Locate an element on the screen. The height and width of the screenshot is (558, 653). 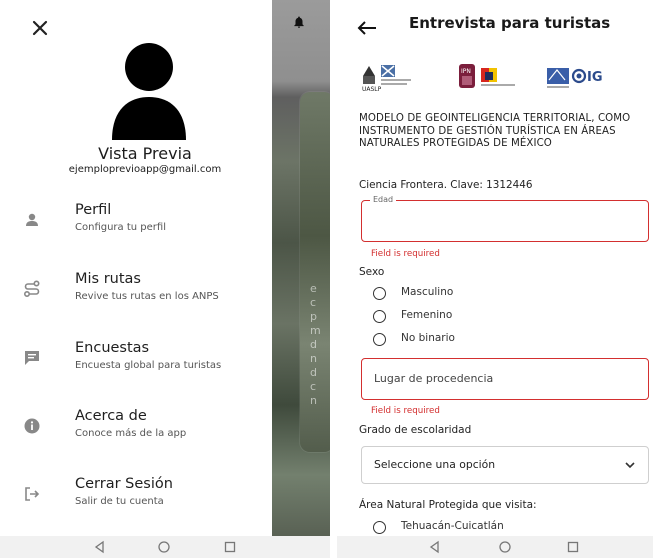
lugar-placeholder: Lugar de procedencia is located at coordinates (434, 378).